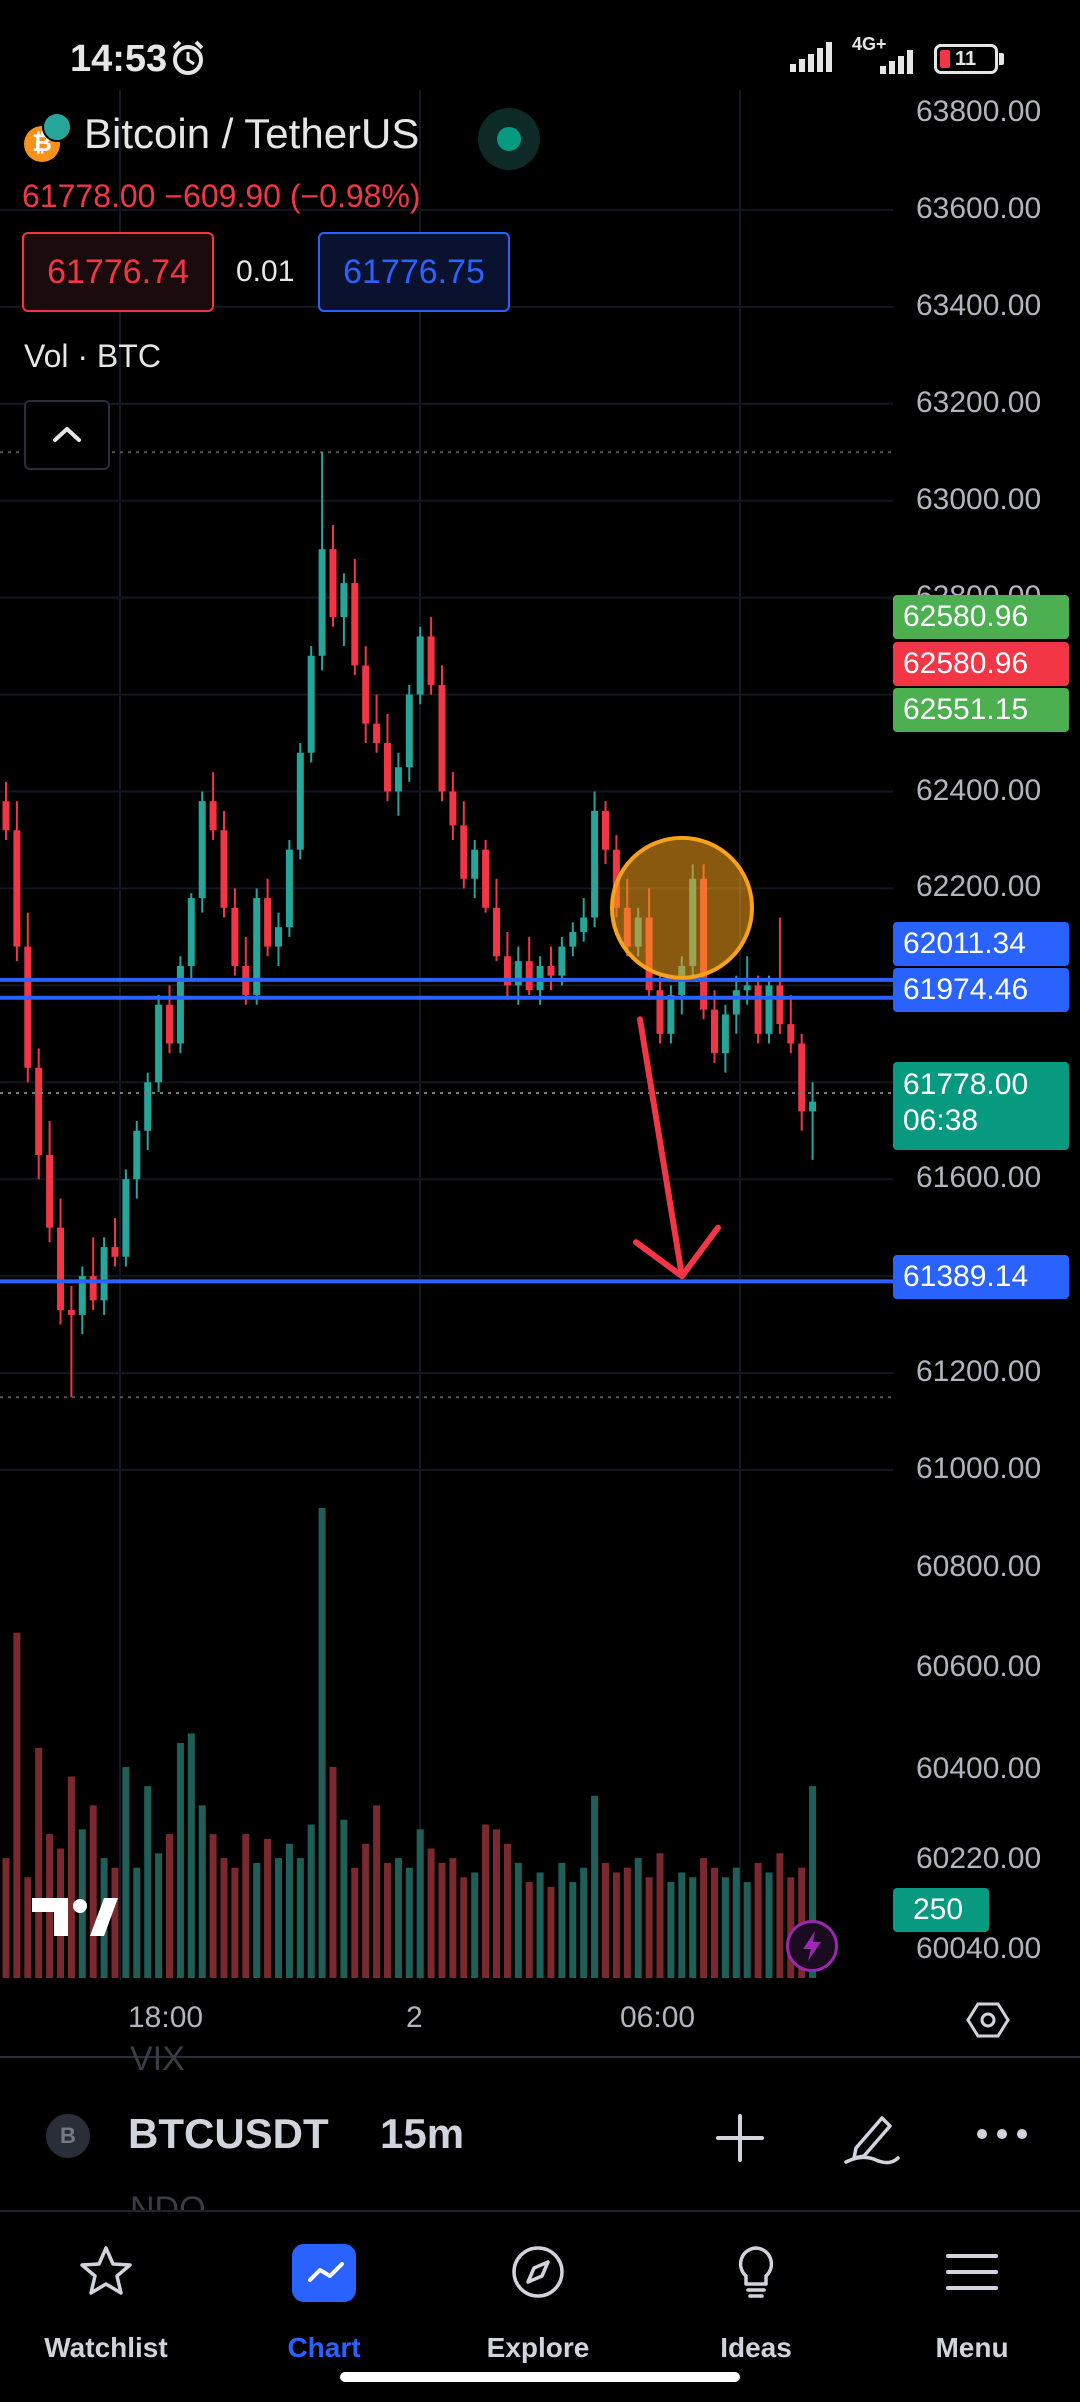 This screenshot has width=1080, height=2402. Describe the element at coordinates (979, 1666) in the screenshot. I see `volume-scale-label: 60600.00` at that location.